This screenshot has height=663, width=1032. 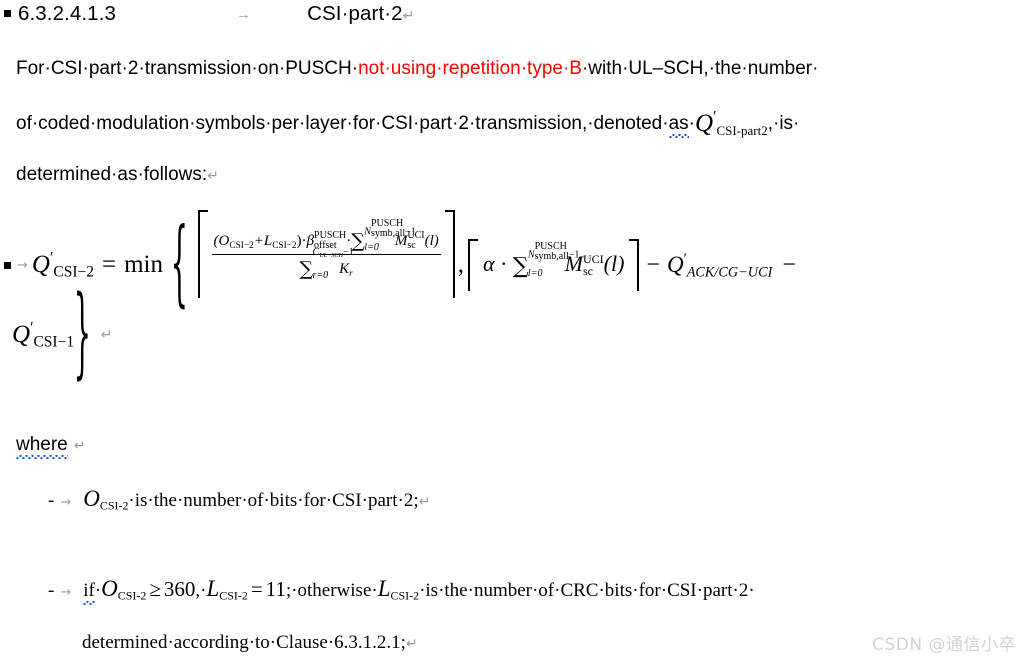 I want to click on formula-continuation: Q′CSI−1 } ↵, so click(x=62, y=335).